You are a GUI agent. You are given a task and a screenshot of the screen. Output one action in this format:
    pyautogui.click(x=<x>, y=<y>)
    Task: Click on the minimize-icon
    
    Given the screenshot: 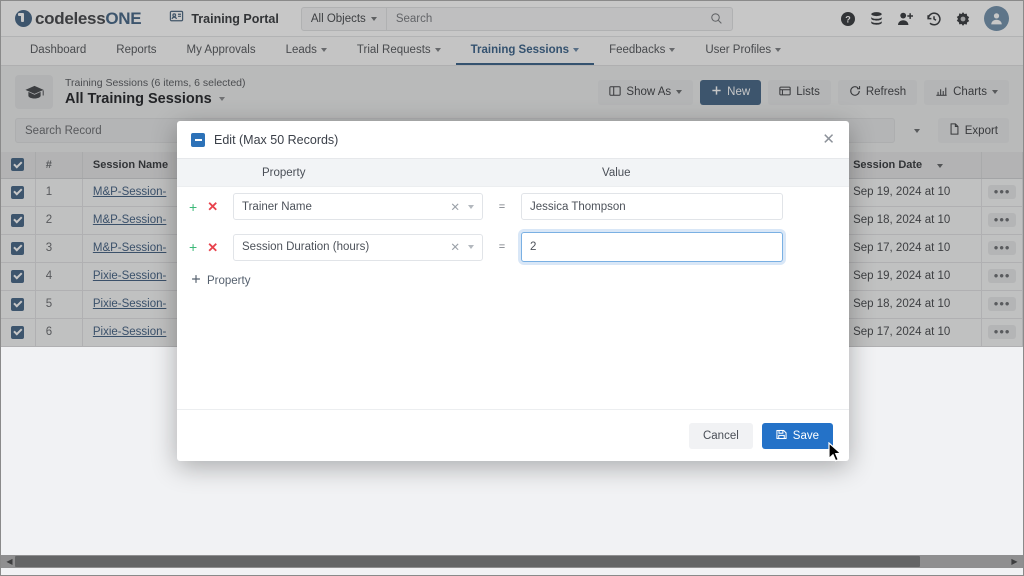 What is the action you would take?
    pyautogui.click(x=198, y=139)
    